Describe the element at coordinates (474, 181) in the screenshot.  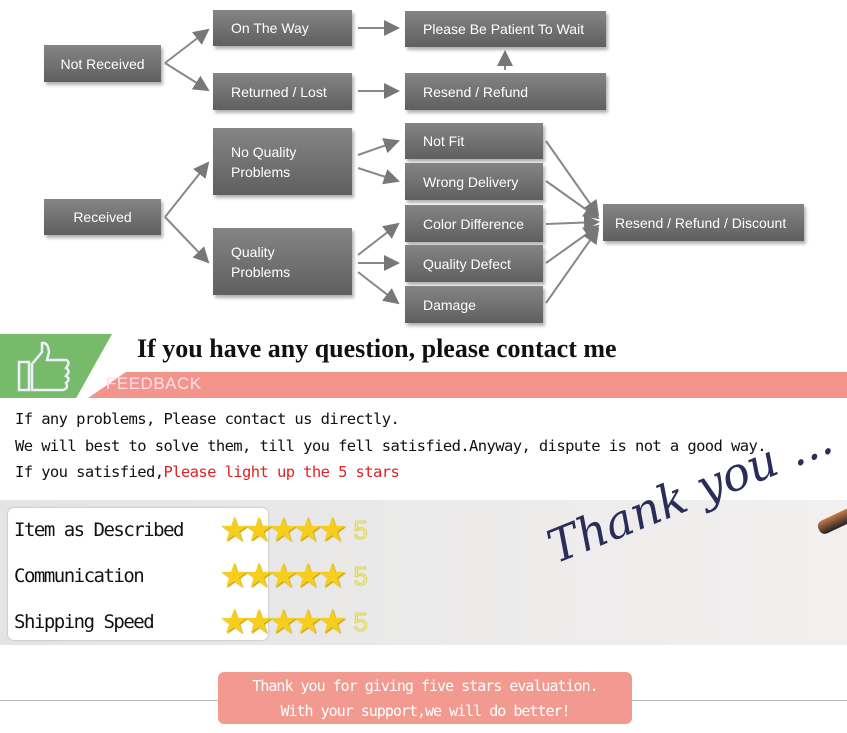
I see `node-wrong-delivery: Wrong Delivery` at that location.